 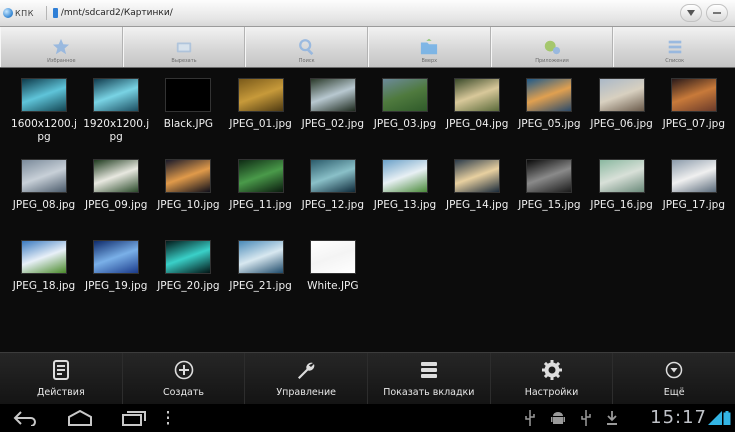 What do you see at coordinates (405, 205) in the screenshot?
I see `file-name: JPEG_13.jpg` at bounding box center [405, 205].